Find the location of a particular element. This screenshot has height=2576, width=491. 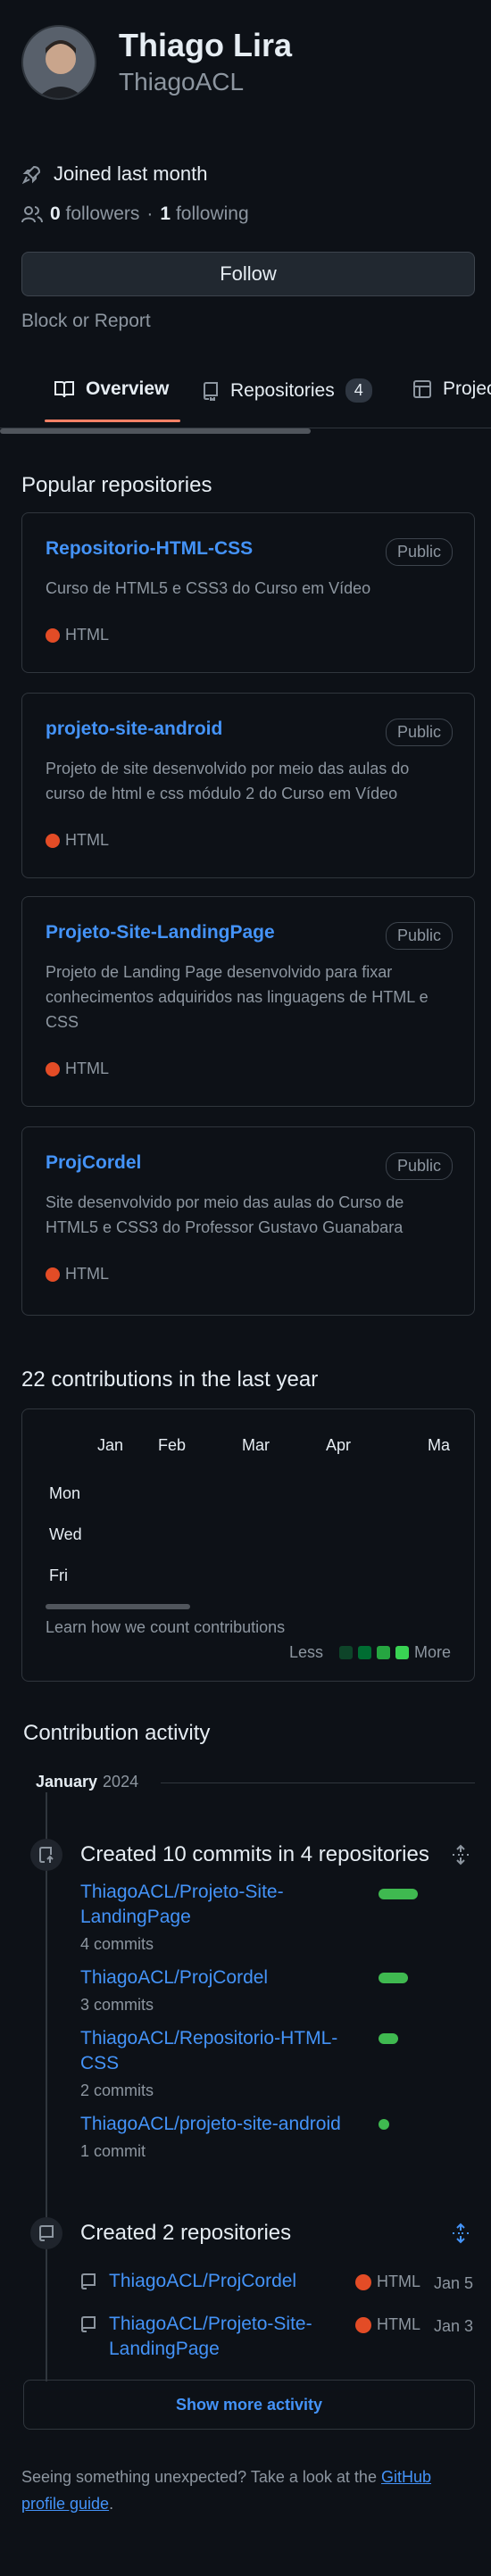

month-label: Apr is located at coordinates (339, 1445).